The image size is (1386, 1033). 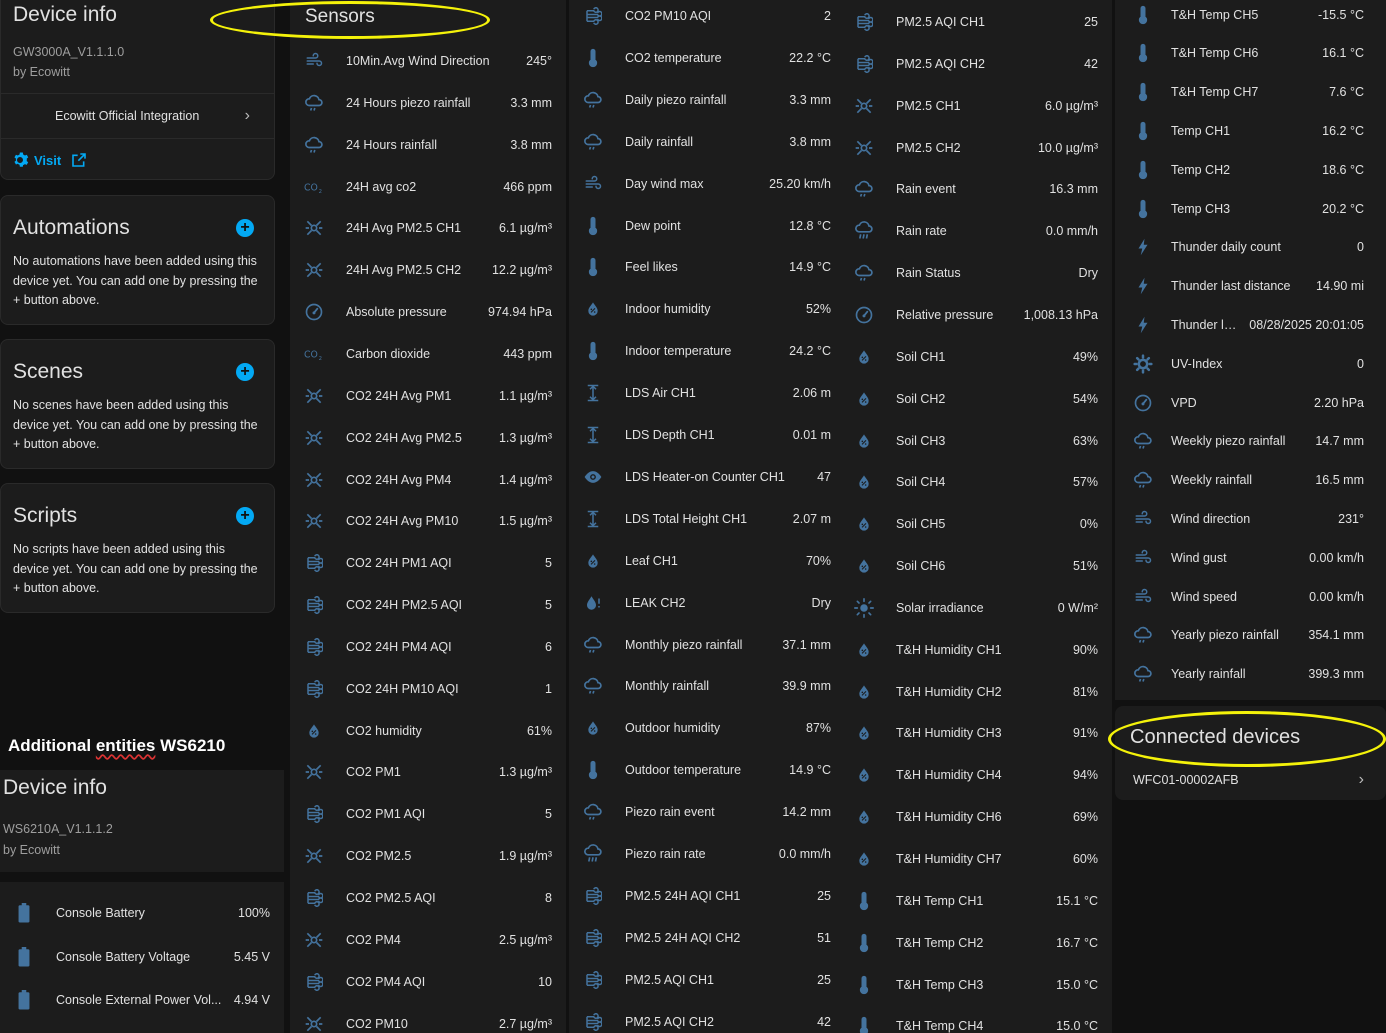 I want to click on entity-row: VPD 2.20 hPa, so click(x=1250, y=402).